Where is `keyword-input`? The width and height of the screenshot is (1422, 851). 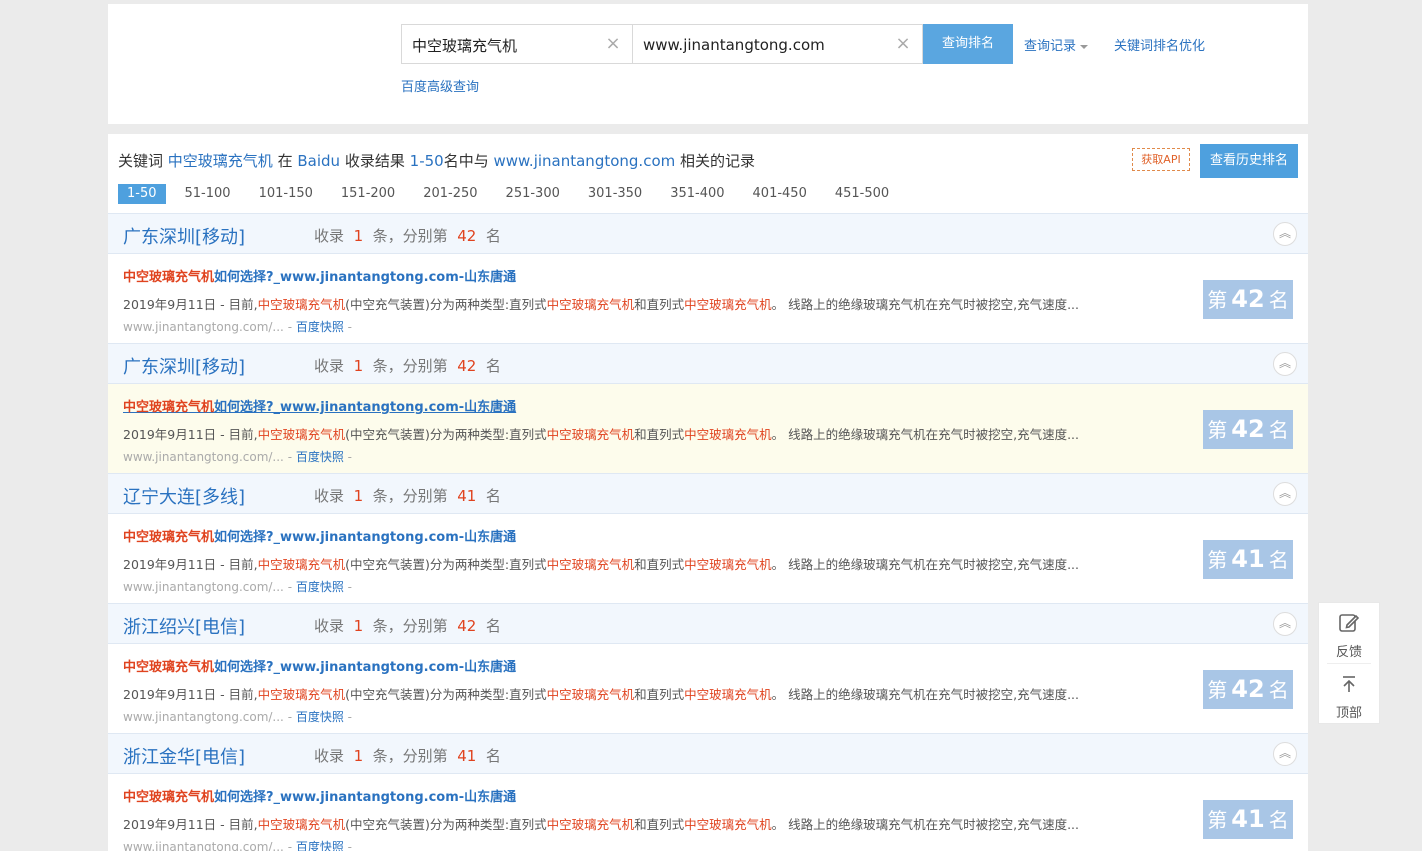
keyword-input is located at coordinates (502, 45).